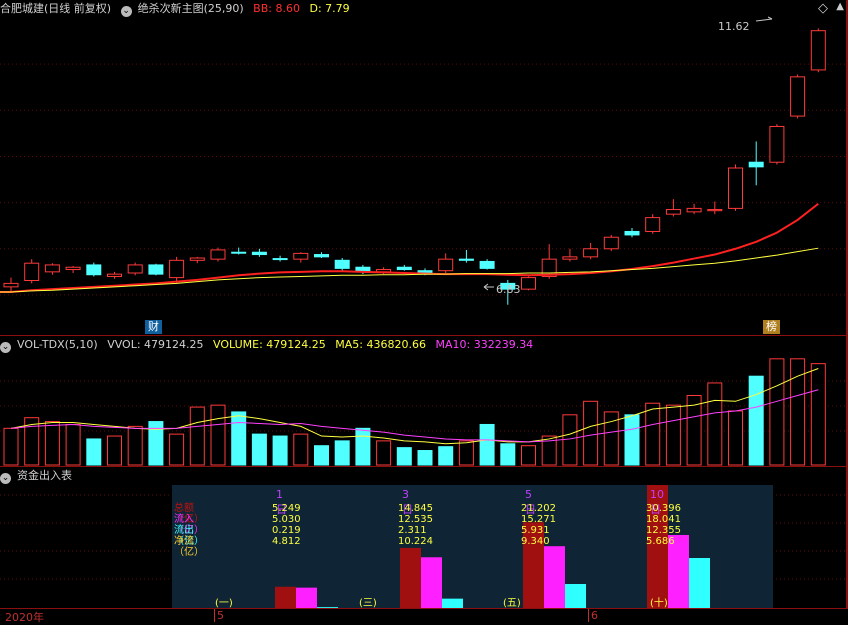 This screenshot has height=625, width=848. What do you see at coordinates (219, 615) in the screenshot?
I see `month-5-label: 5` at bounding box center [219, 615].